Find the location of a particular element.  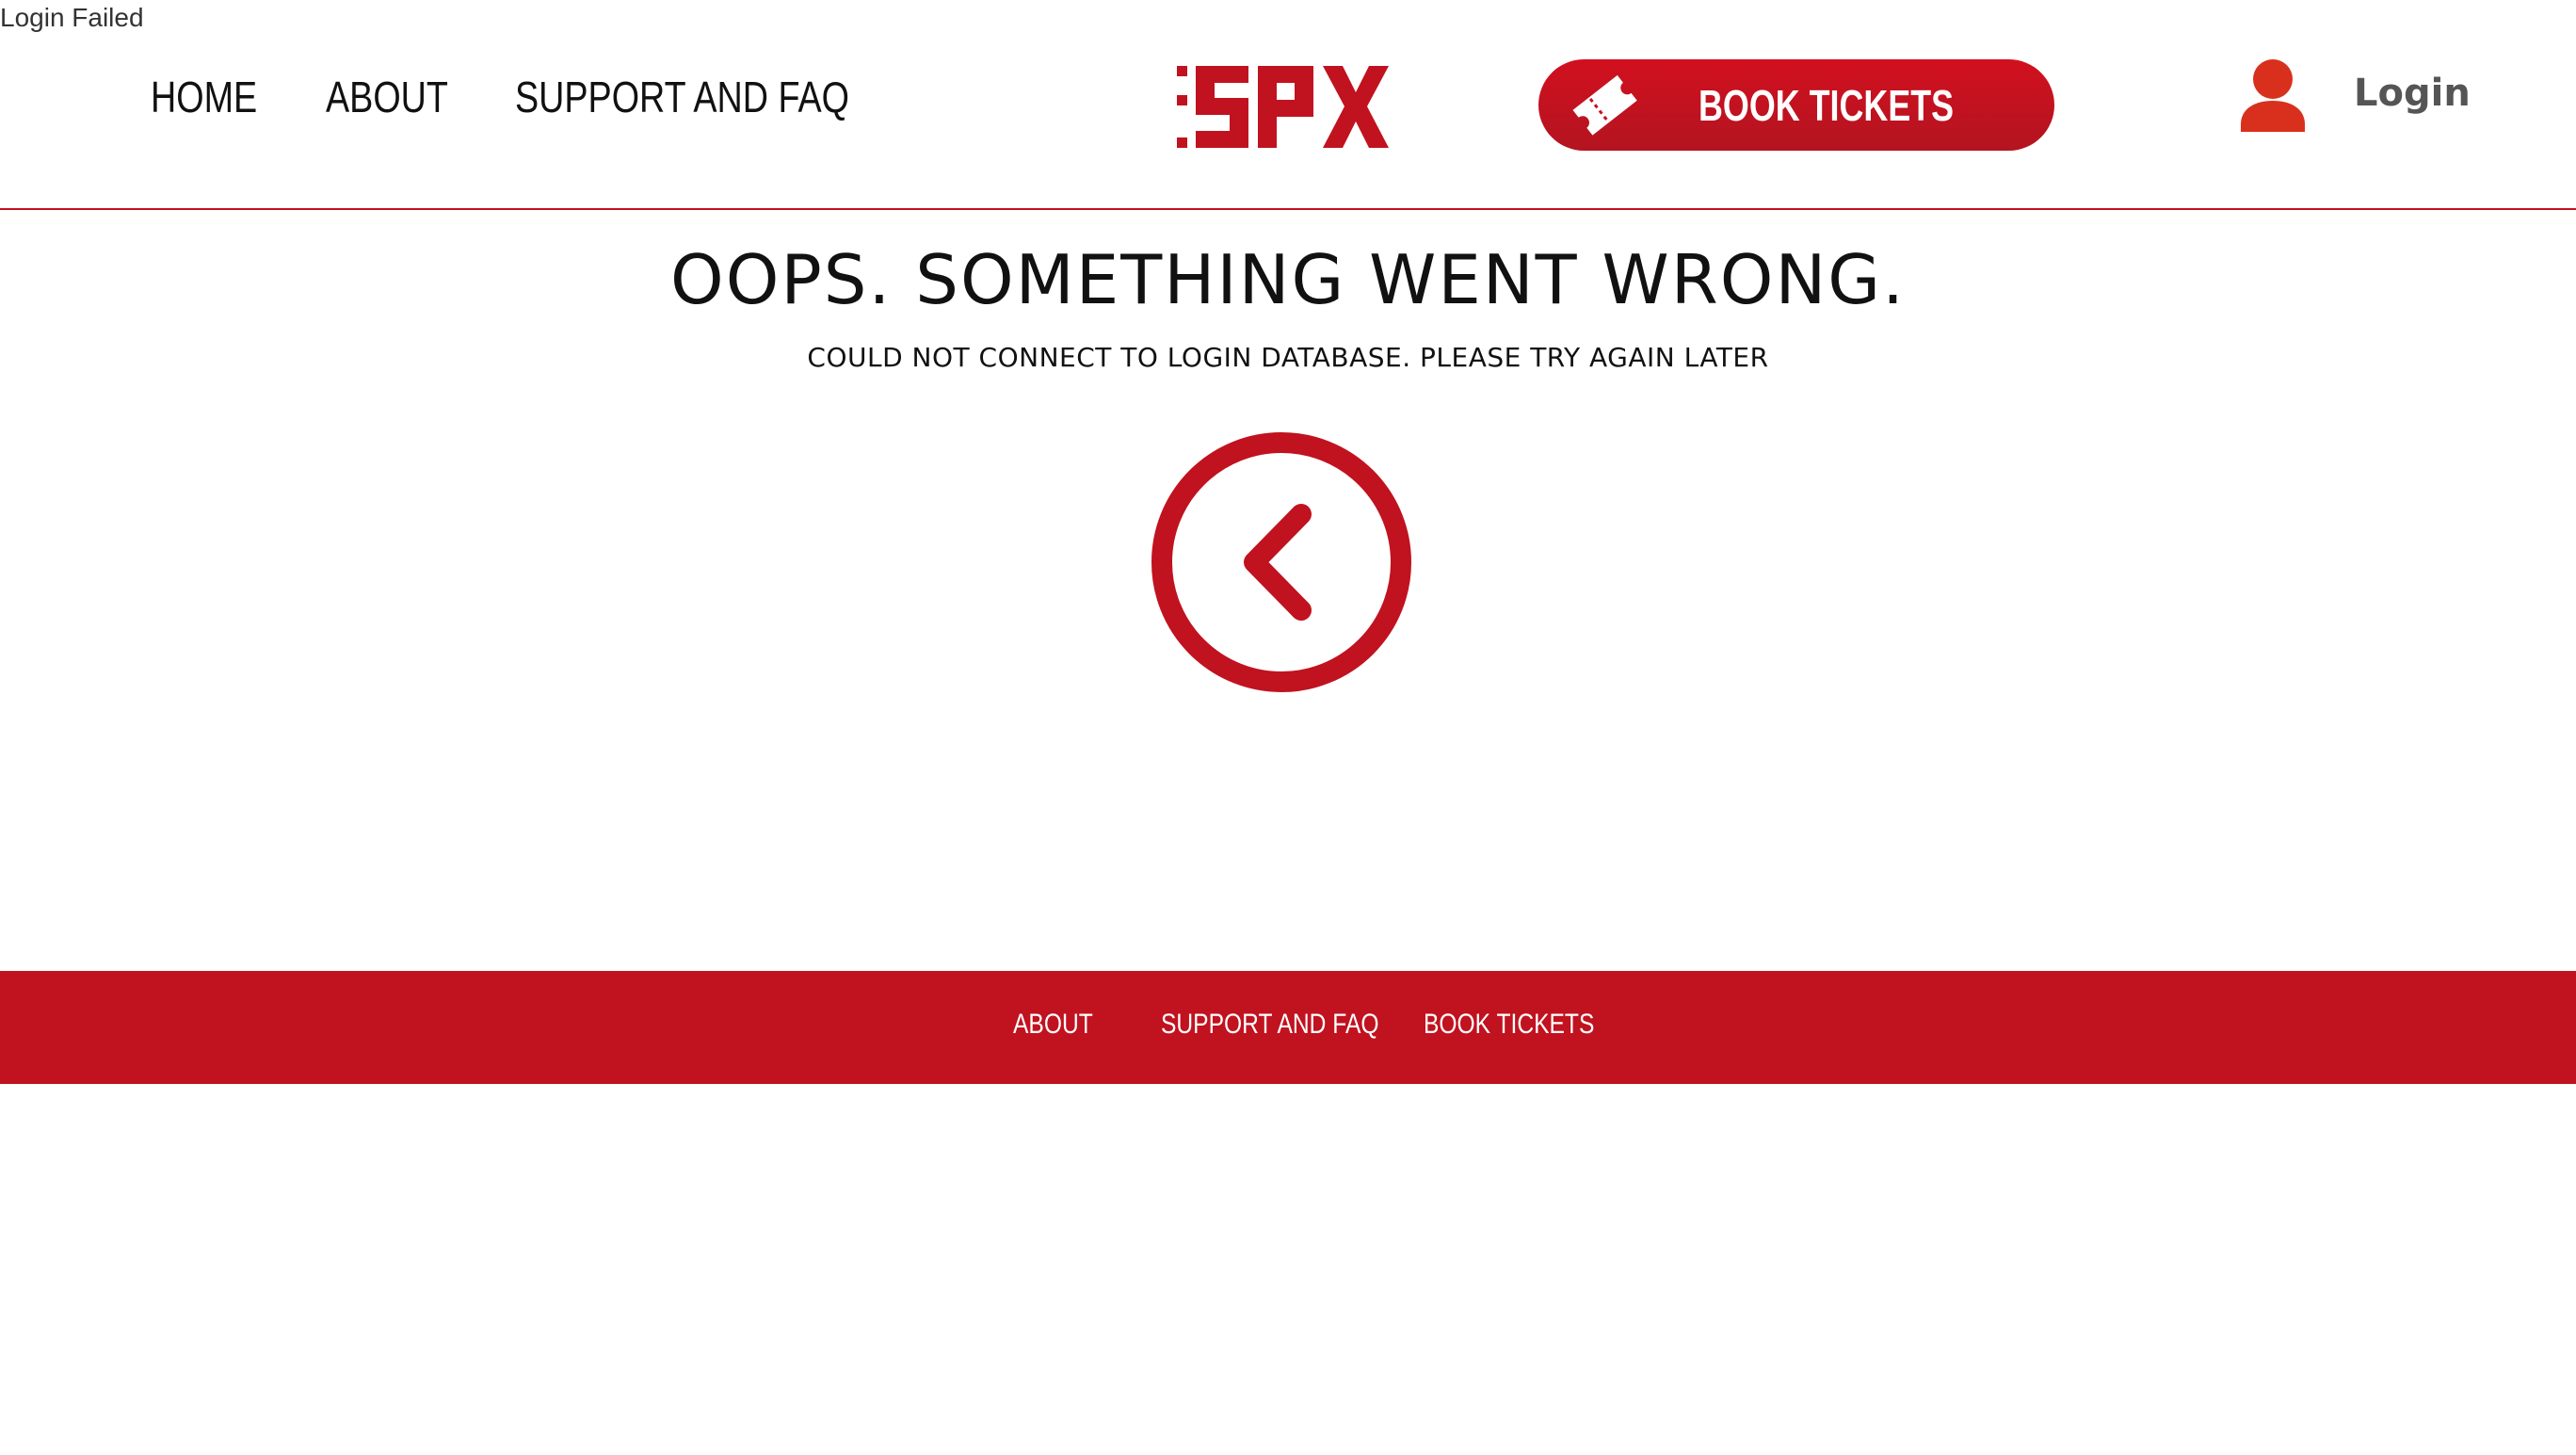

login-label: Login is located at coordinates (2412, 93).